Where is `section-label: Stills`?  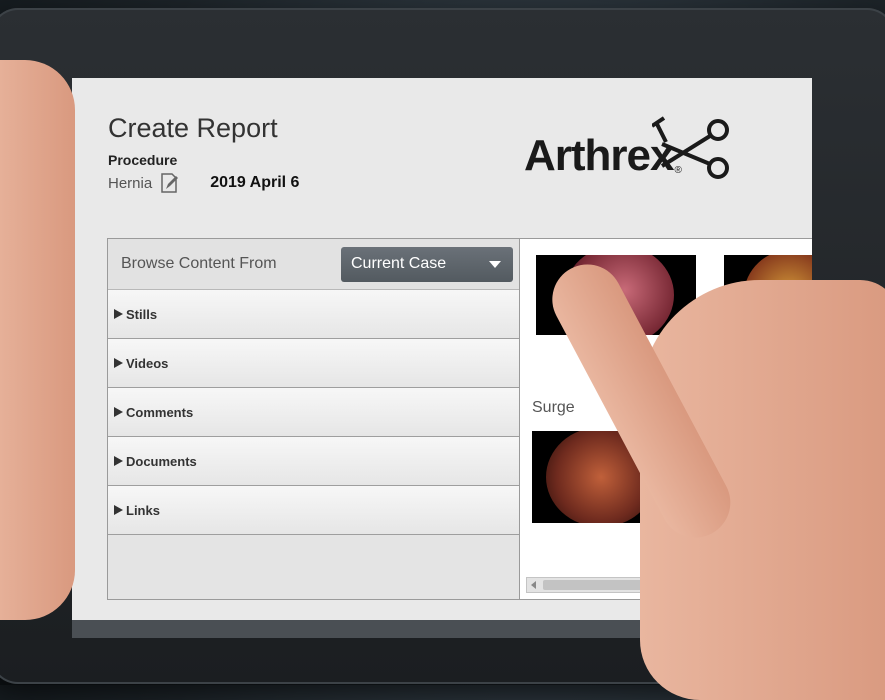 section-label: Stills is located at coordinates (142, 314).